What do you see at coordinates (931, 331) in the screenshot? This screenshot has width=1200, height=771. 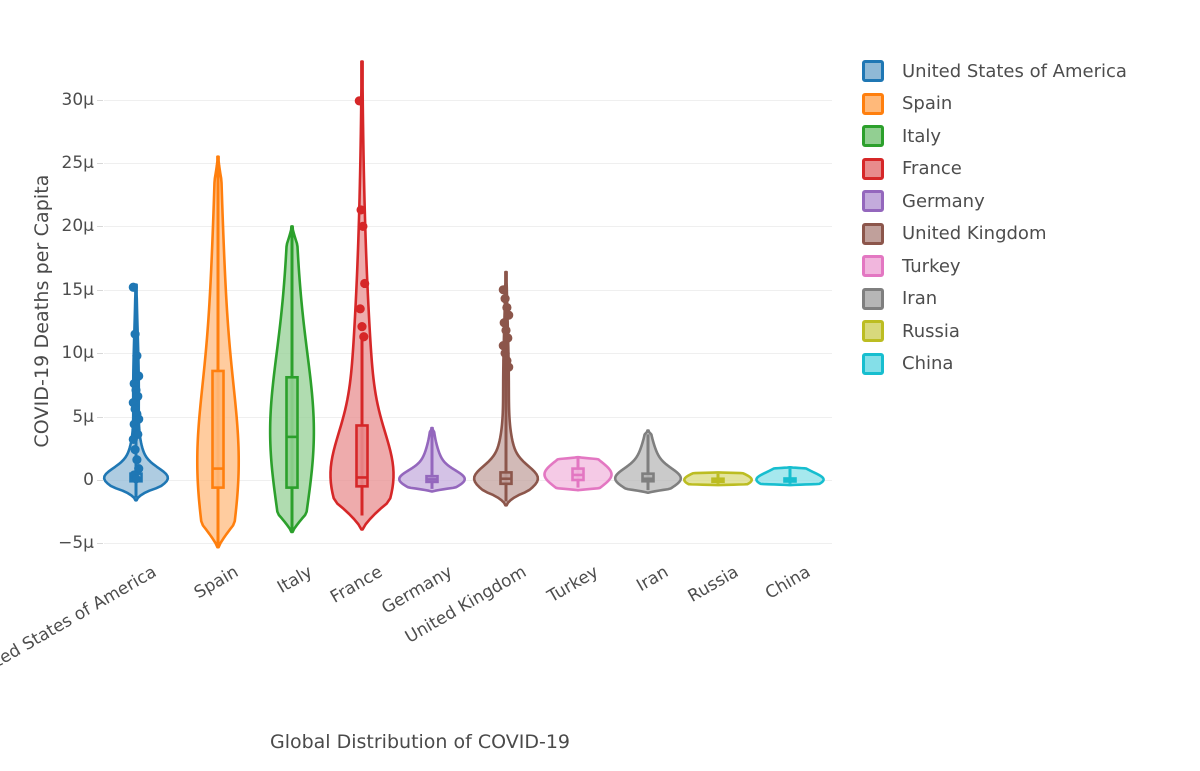 I see `legend-label: Russia` at bounding box center [931, 331].